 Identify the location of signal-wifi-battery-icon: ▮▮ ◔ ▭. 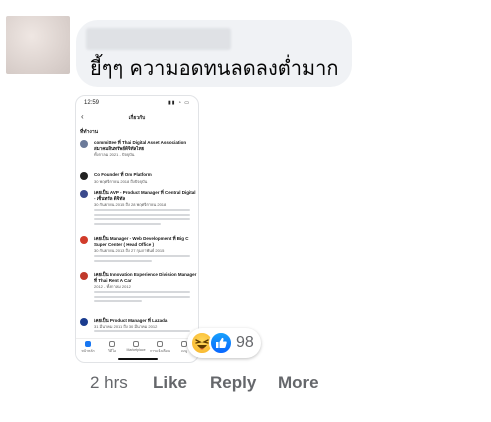
(178, 103).